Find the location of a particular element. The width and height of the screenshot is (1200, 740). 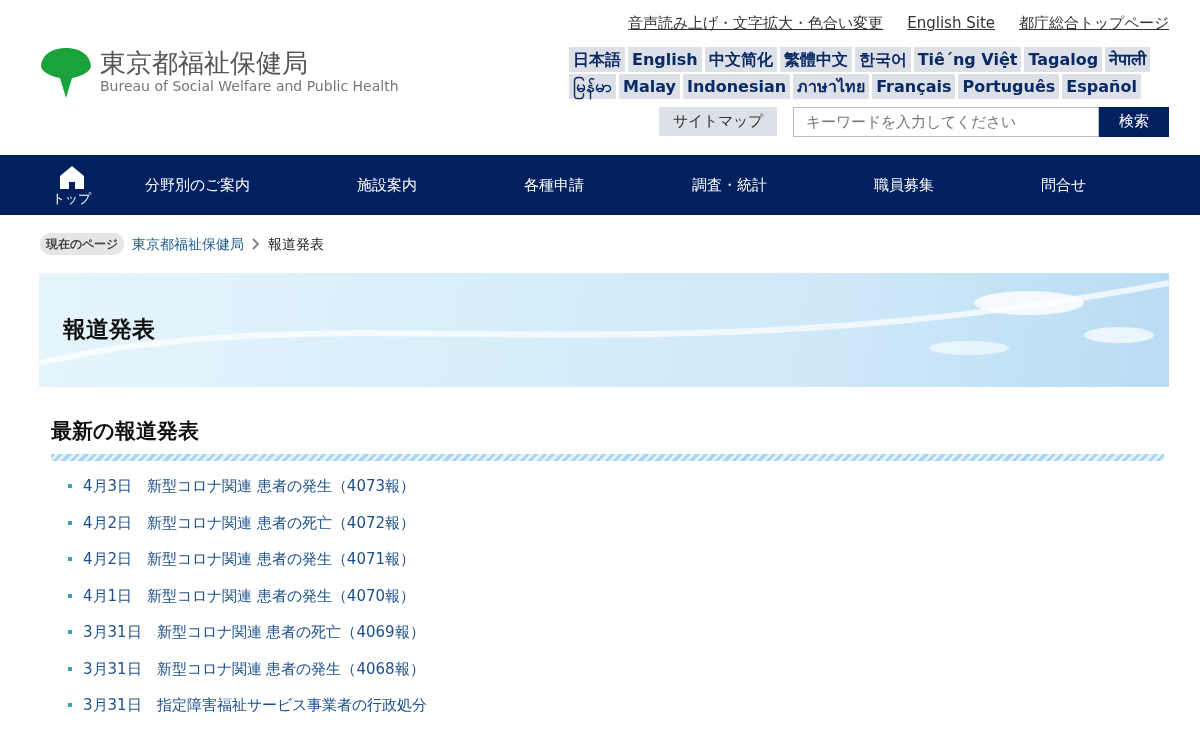

language-link: Tiê´ng Việt is located at coordinates (967, 59).